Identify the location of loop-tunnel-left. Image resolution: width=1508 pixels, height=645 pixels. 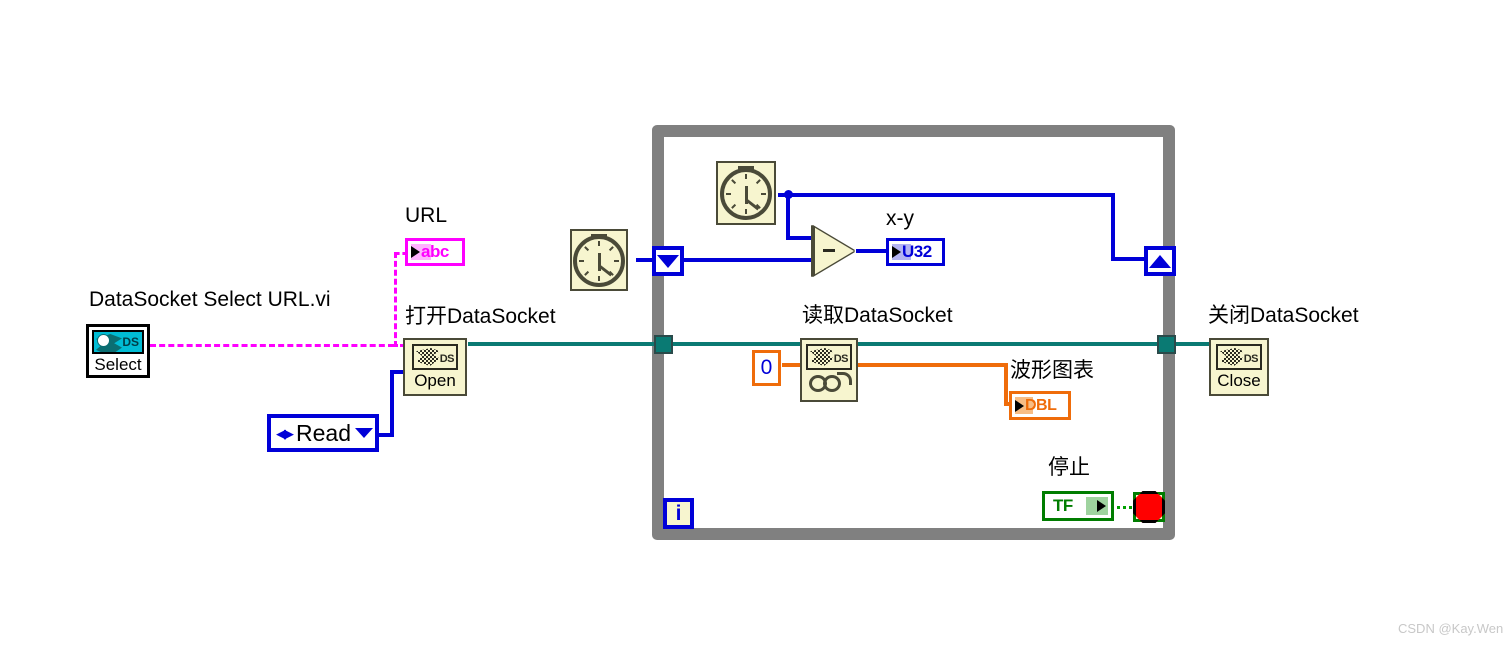
(663, 344).